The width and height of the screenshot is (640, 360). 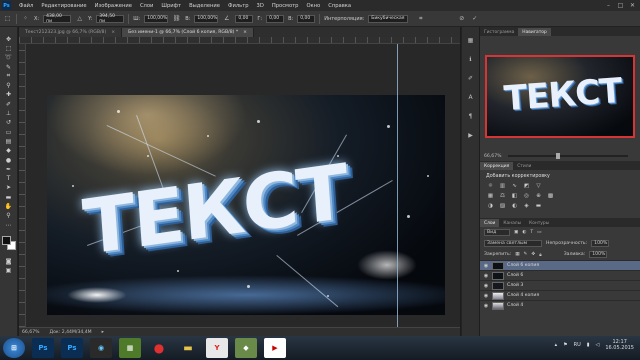 What do you see at coordinates (238, 6) in the screenshot?
I see `menu-filter: Фильтр` at bounding box center [238, 6].